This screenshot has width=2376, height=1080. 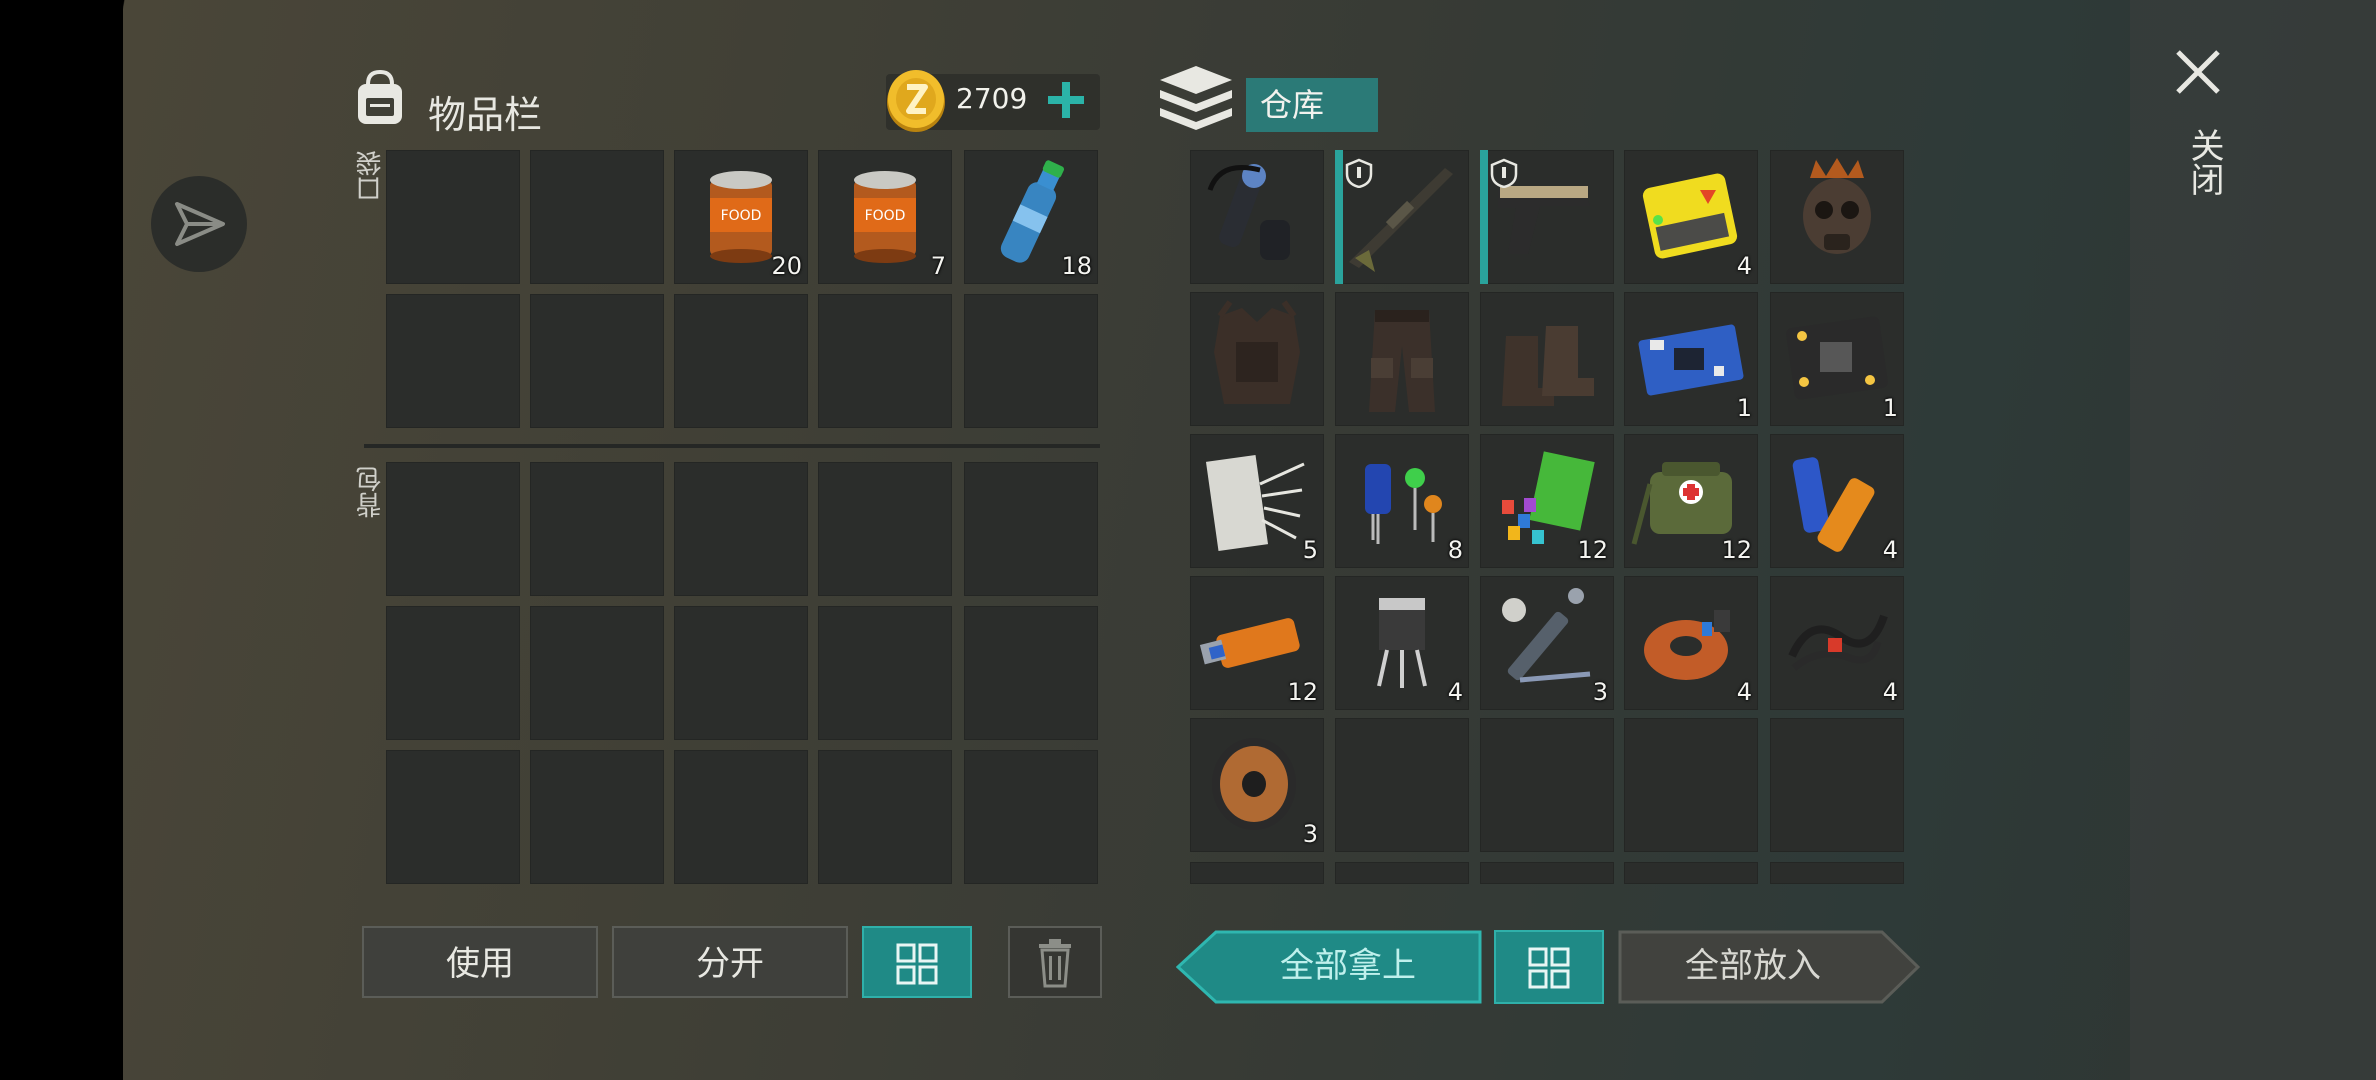 I want to click on split-button: 分开, so click(x=730, y=962).